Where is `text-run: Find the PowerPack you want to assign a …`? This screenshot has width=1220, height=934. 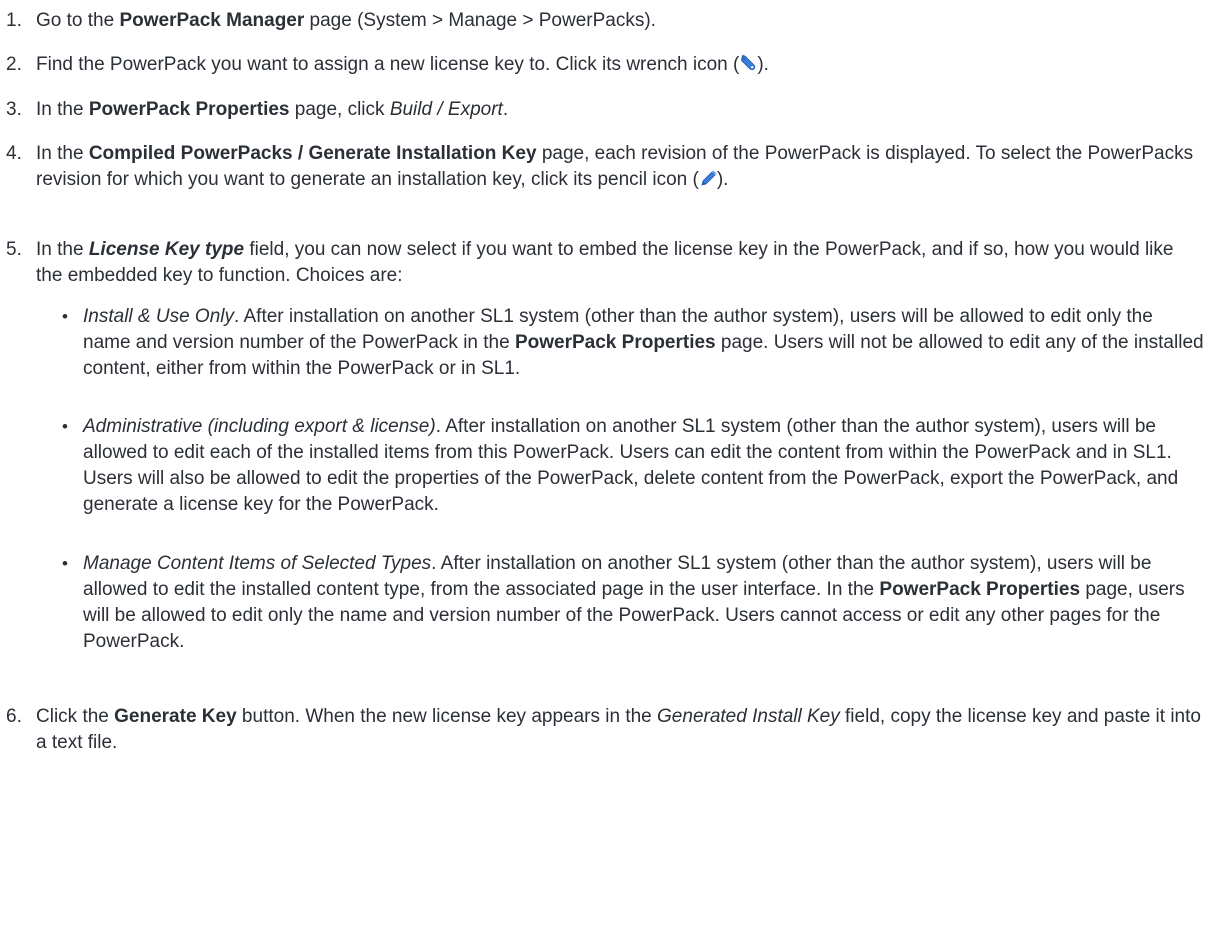
text-run: Find the PowerPack you want to assign a … is located at coordinates (388, 64).